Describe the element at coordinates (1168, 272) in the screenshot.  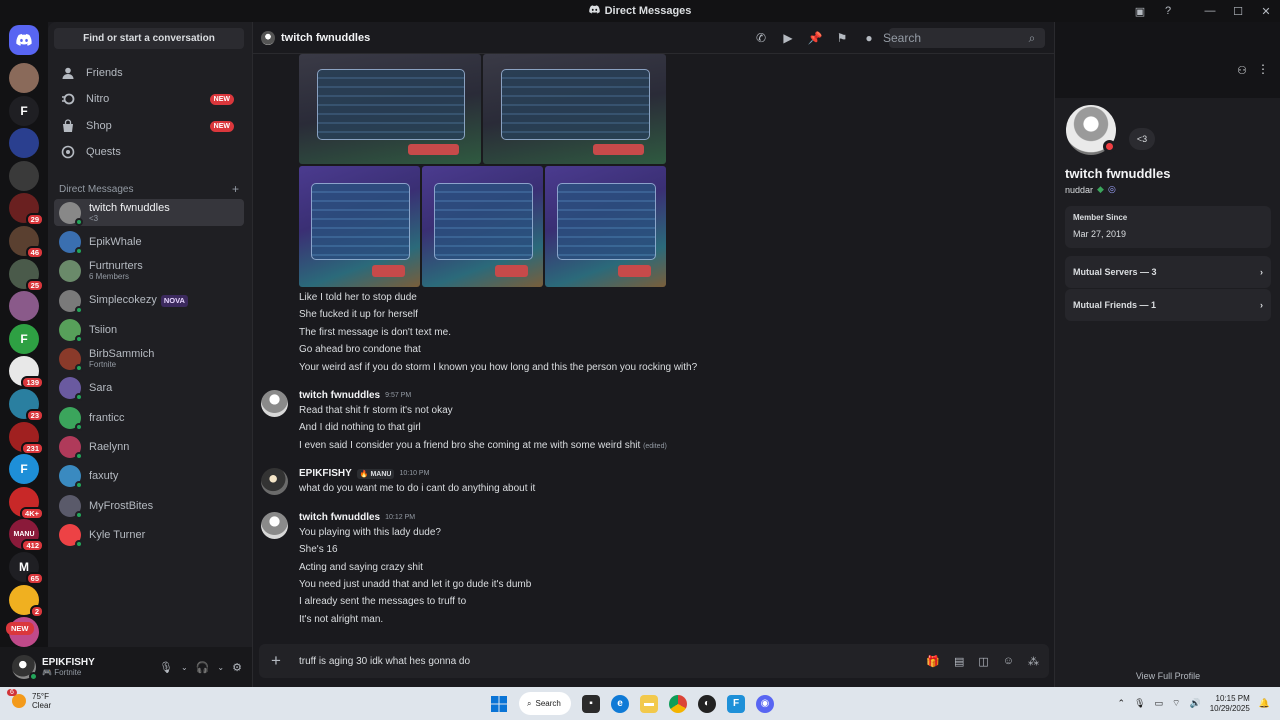
I see `mutual-servers-row: Mutual Servers — 3 ›` at that location.